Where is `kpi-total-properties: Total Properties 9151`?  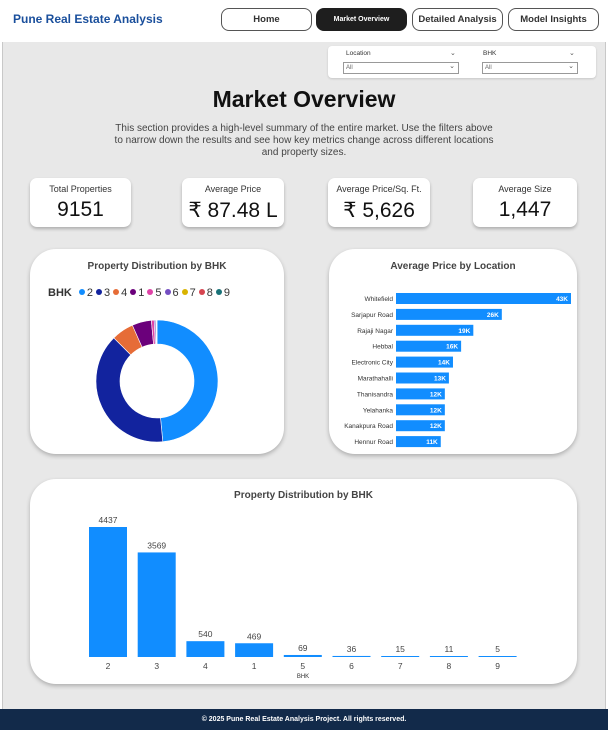
kpi-total-properties: Total Properties 9151 is located at coordinates (80, 202).